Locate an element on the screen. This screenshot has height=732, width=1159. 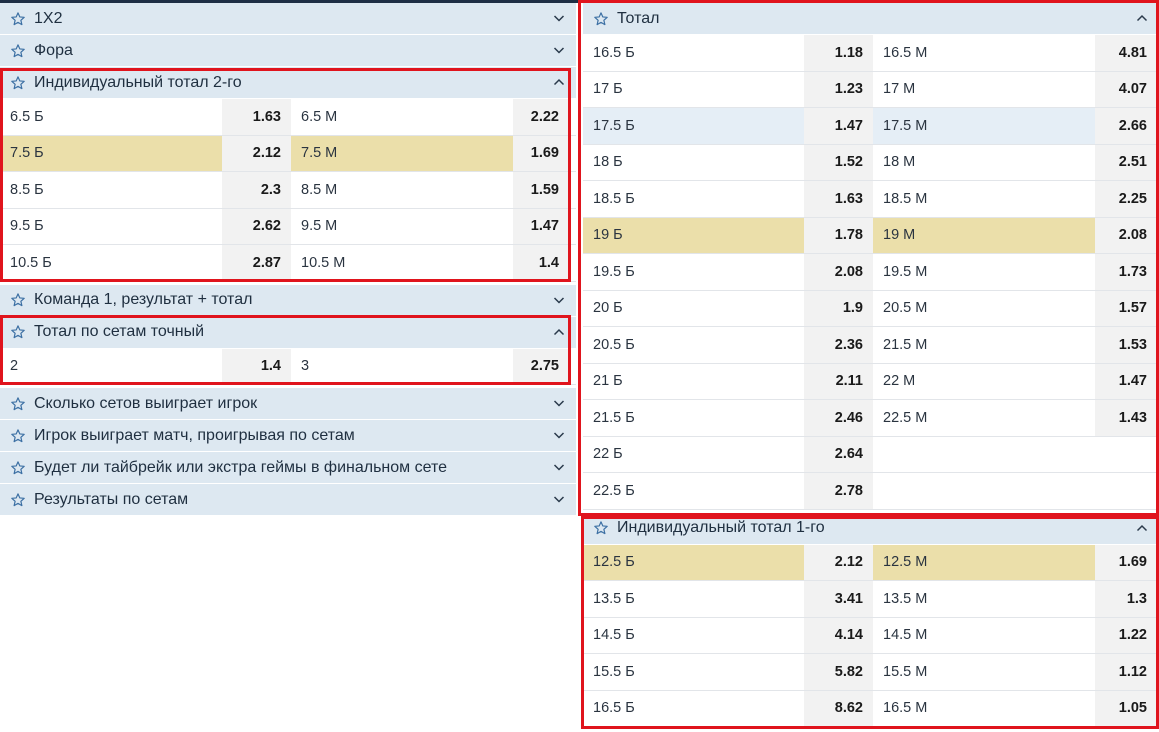
odds-value-over: 2.87 is located at coordinates (256, 263).